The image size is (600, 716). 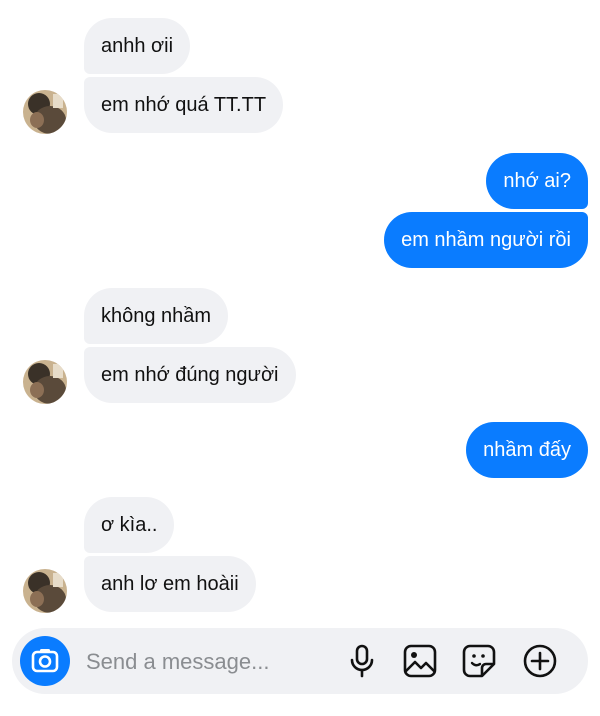 I want to click on incoming-message-bubble: anh lơ em hoàii, so click(x=170, y=584).